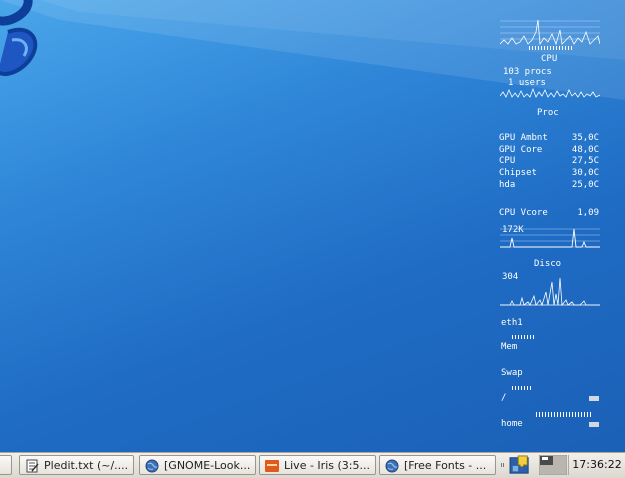 The width and height of the screenshot is (625, 478). What do you see at coordinates (272, 466) in the screenshot?
I see `media-player-icon` at bounding box center [272, 466].